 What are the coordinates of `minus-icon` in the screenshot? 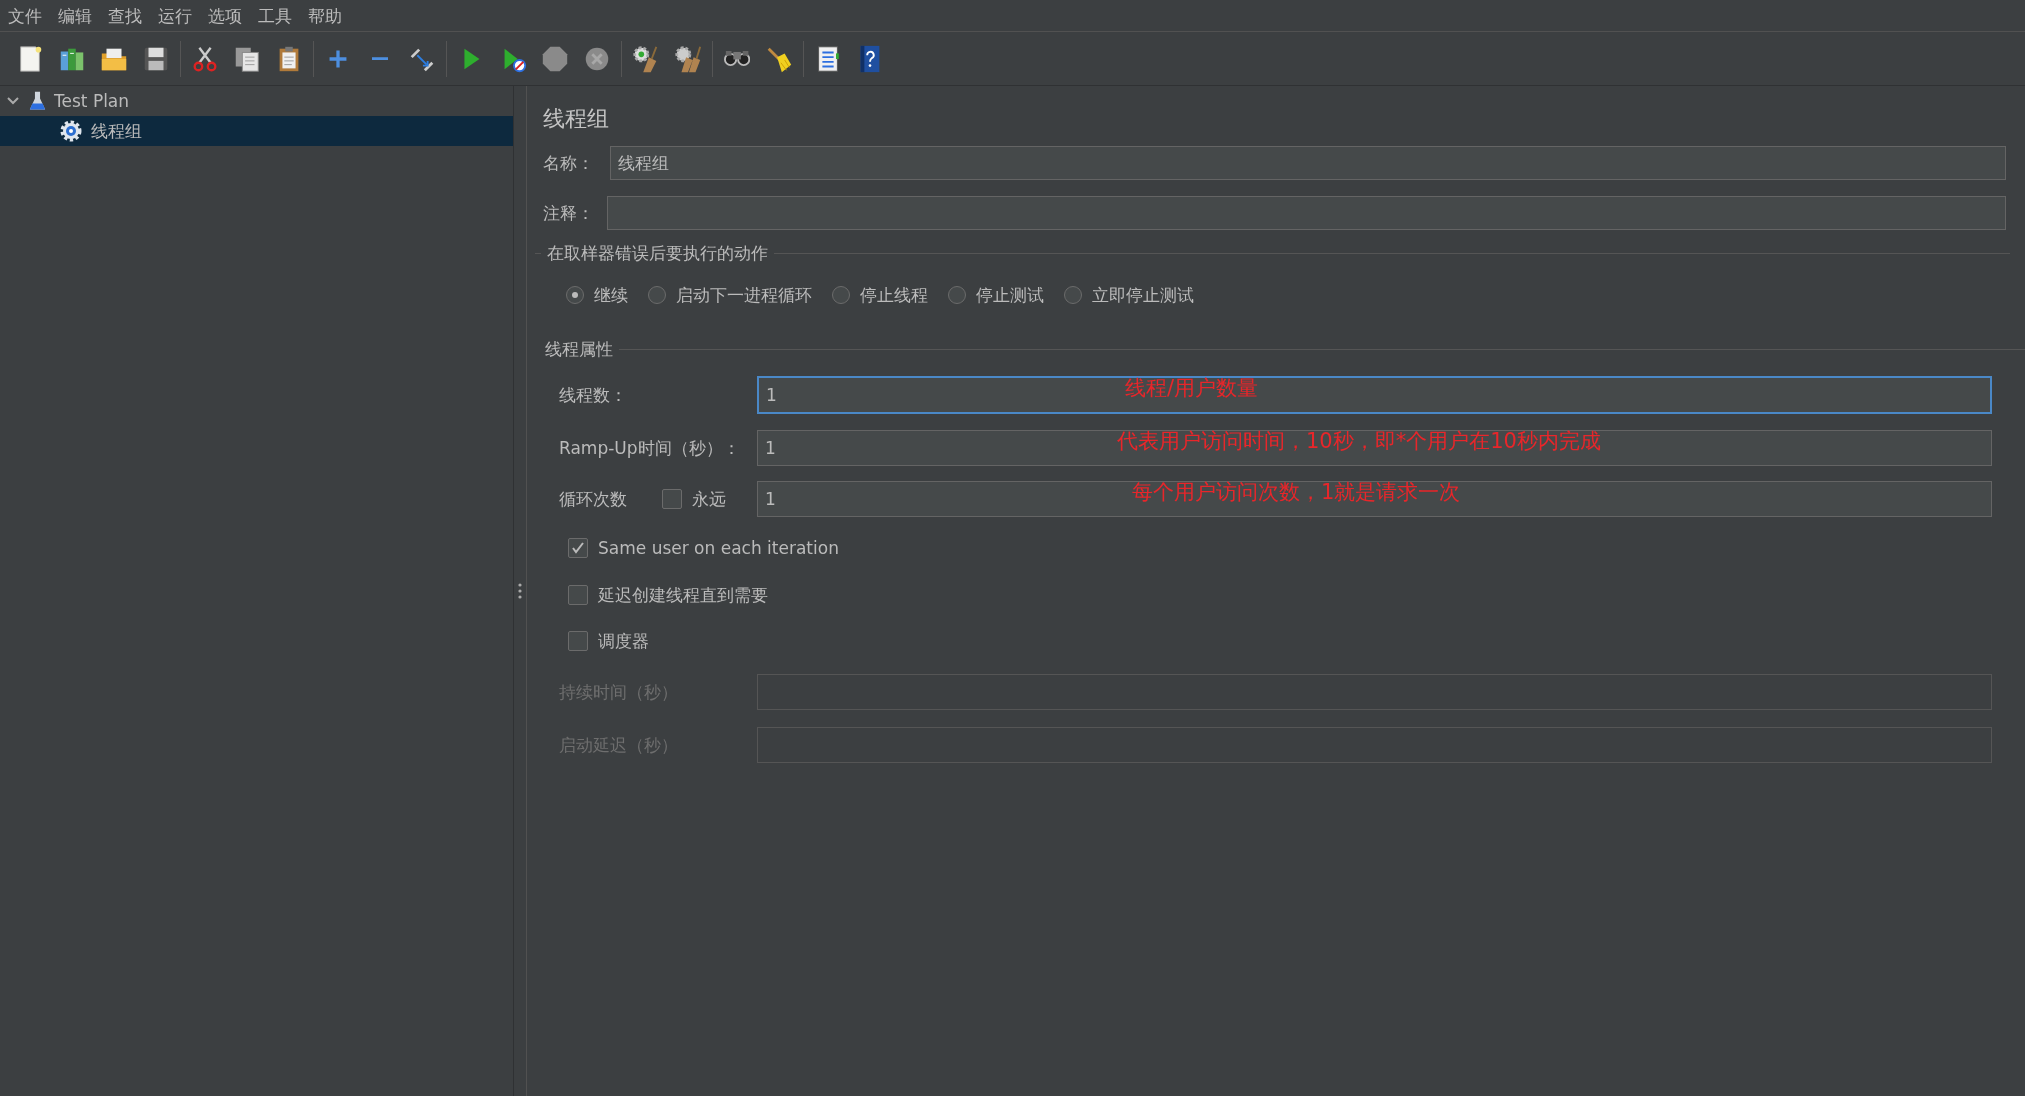 It's located at (380, 58).